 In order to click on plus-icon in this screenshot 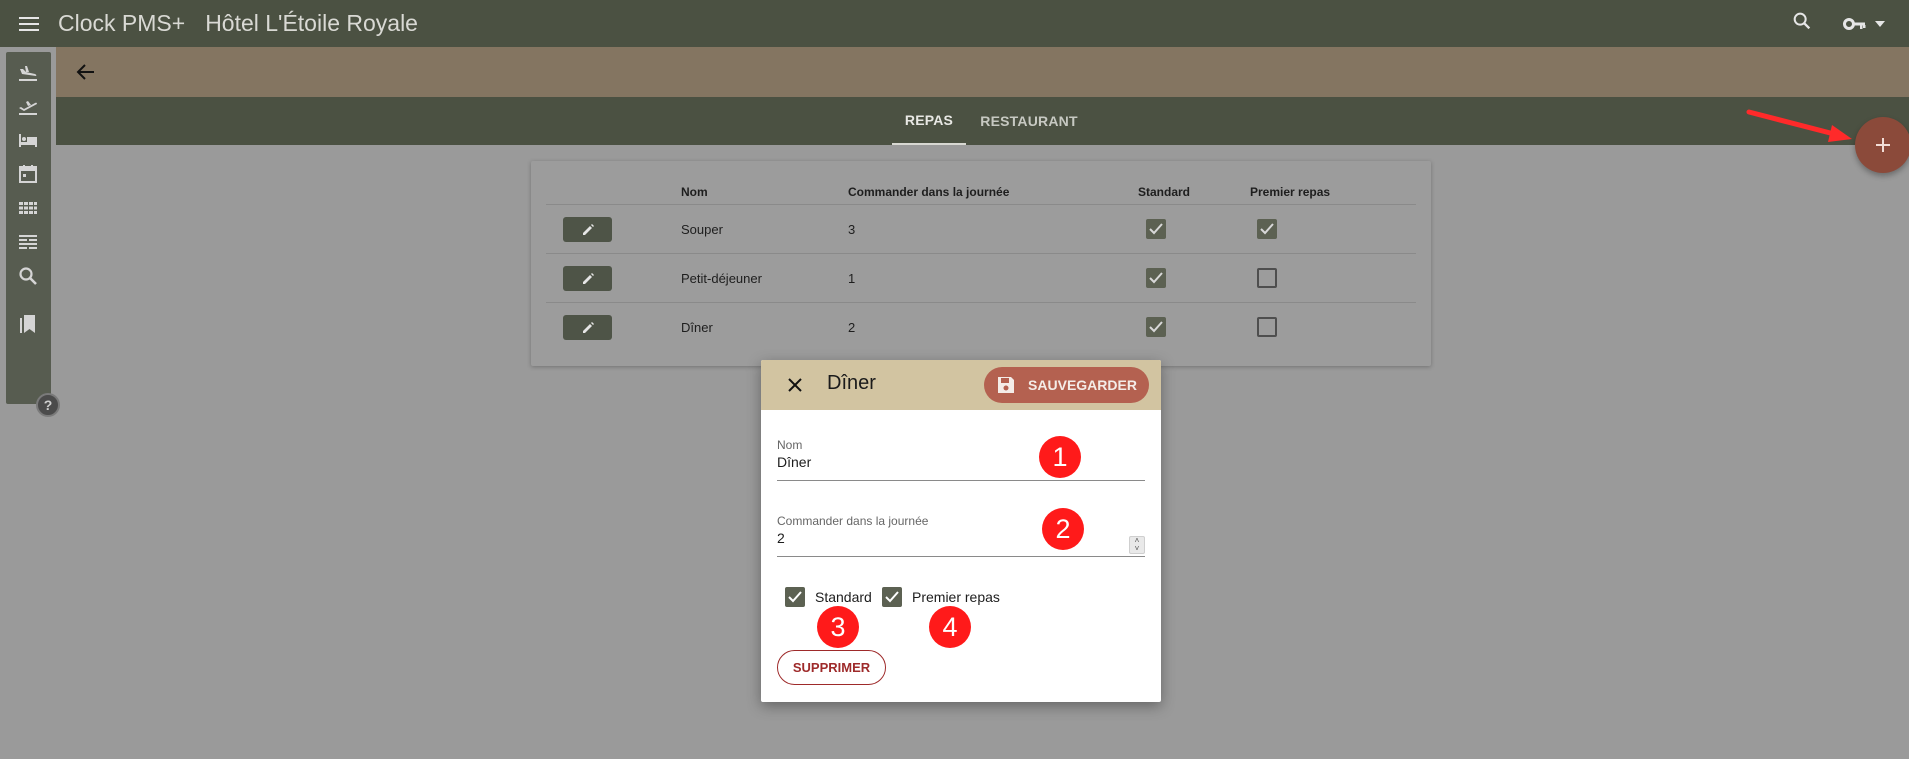, I will do `click(1883, 145)`.